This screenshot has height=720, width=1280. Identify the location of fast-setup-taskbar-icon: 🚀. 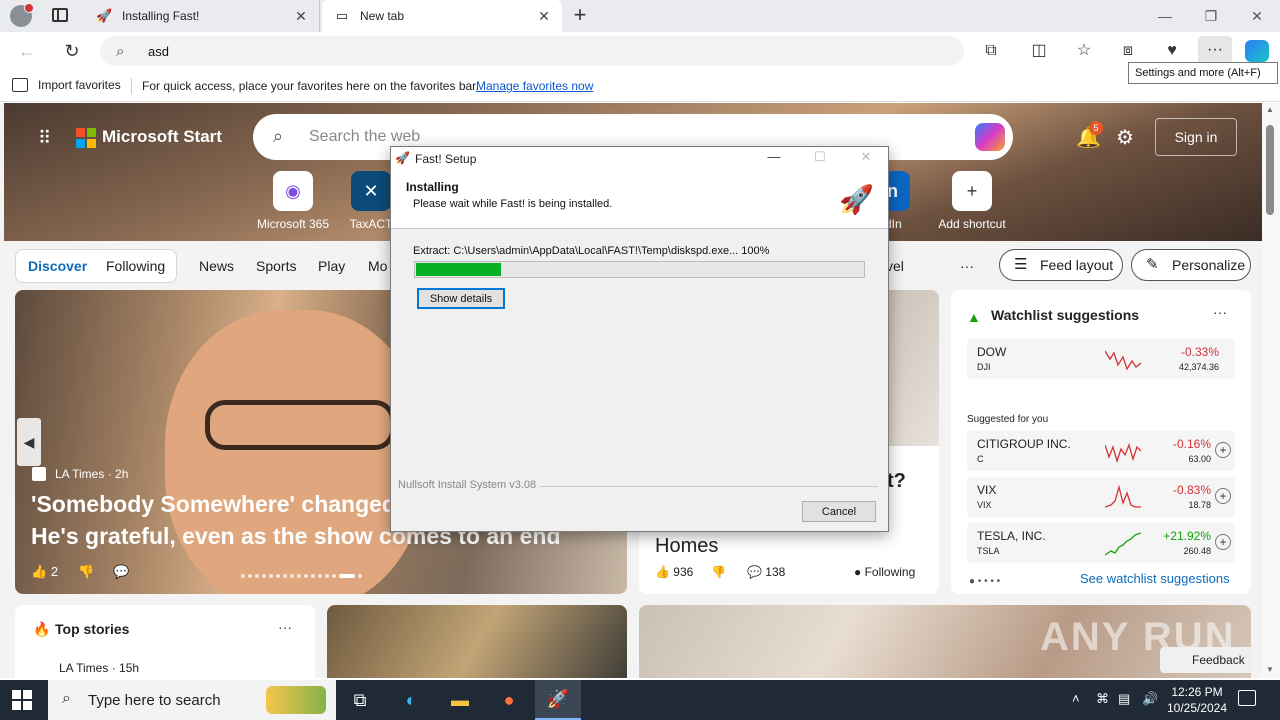
(558, 700).